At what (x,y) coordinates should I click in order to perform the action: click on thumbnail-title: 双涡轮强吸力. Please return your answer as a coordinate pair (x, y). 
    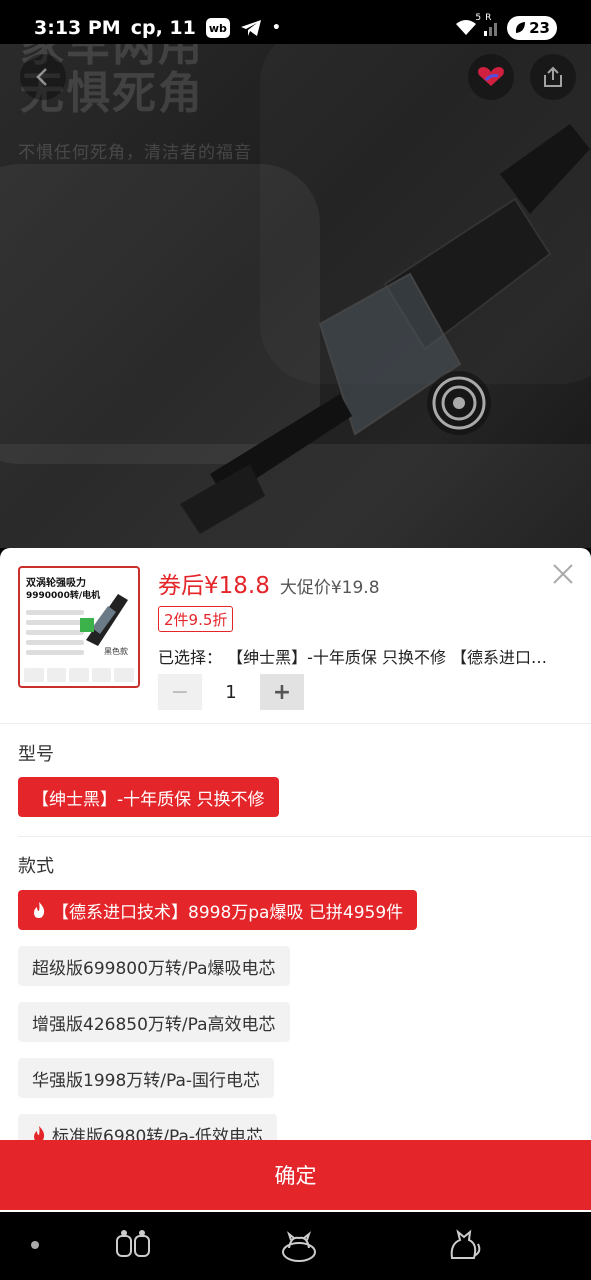
    Looking at the image, I should click on (56, 583).